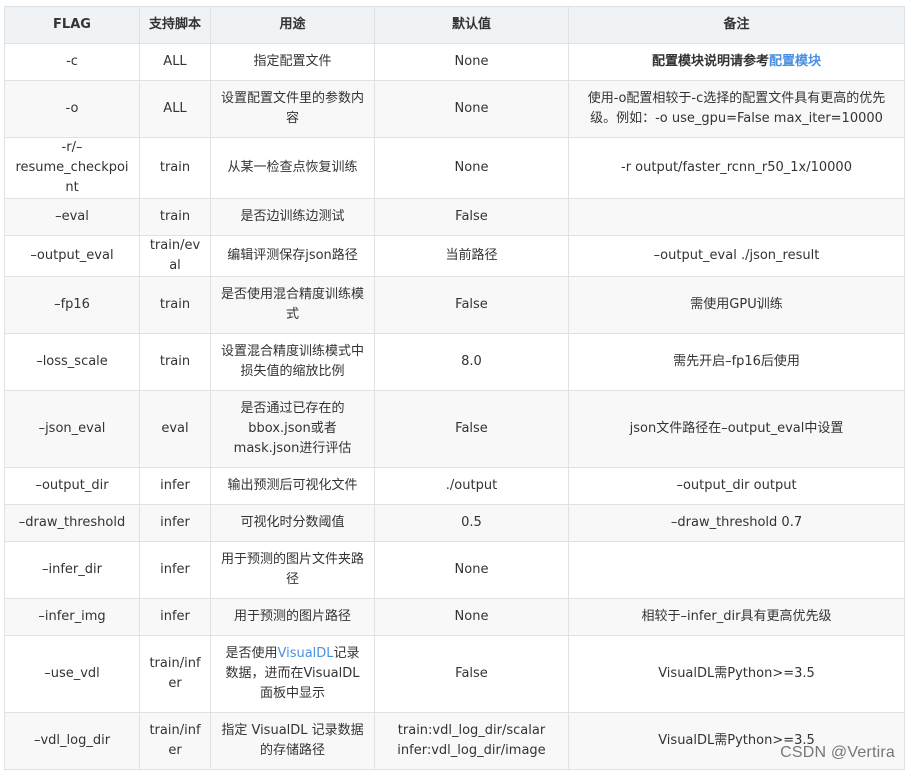  What do you see at coordinates (292, 305) in the screenshot?
I see `cell-usage: 是否使用混合精度训练模式` at bounding box center [292, 305].